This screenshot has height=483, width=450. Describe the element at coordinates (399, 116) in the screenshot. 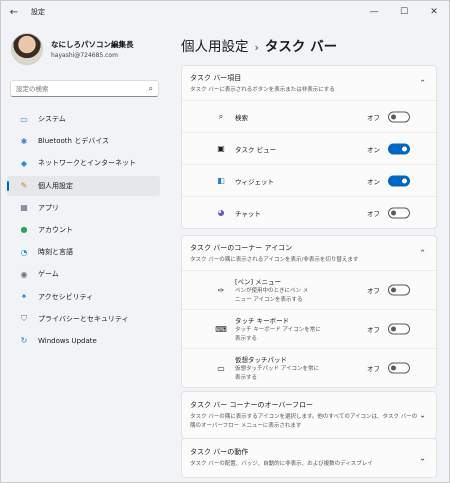

I see `search-toggle` at that location.